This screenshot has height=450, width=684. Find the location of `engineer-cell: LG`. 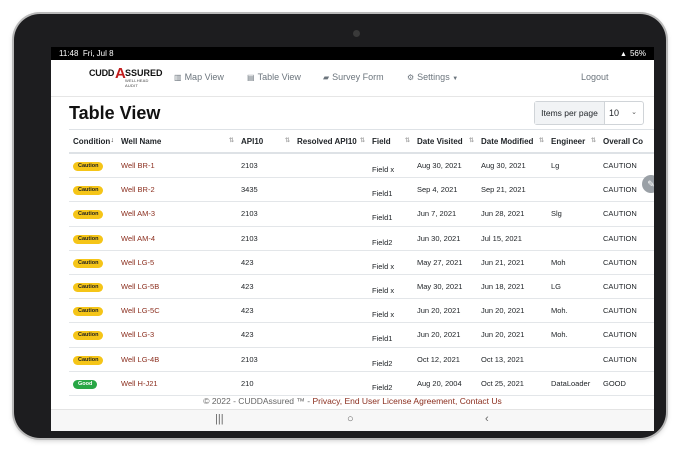

engineer-cell: LG is located at coordinates (556, 287).